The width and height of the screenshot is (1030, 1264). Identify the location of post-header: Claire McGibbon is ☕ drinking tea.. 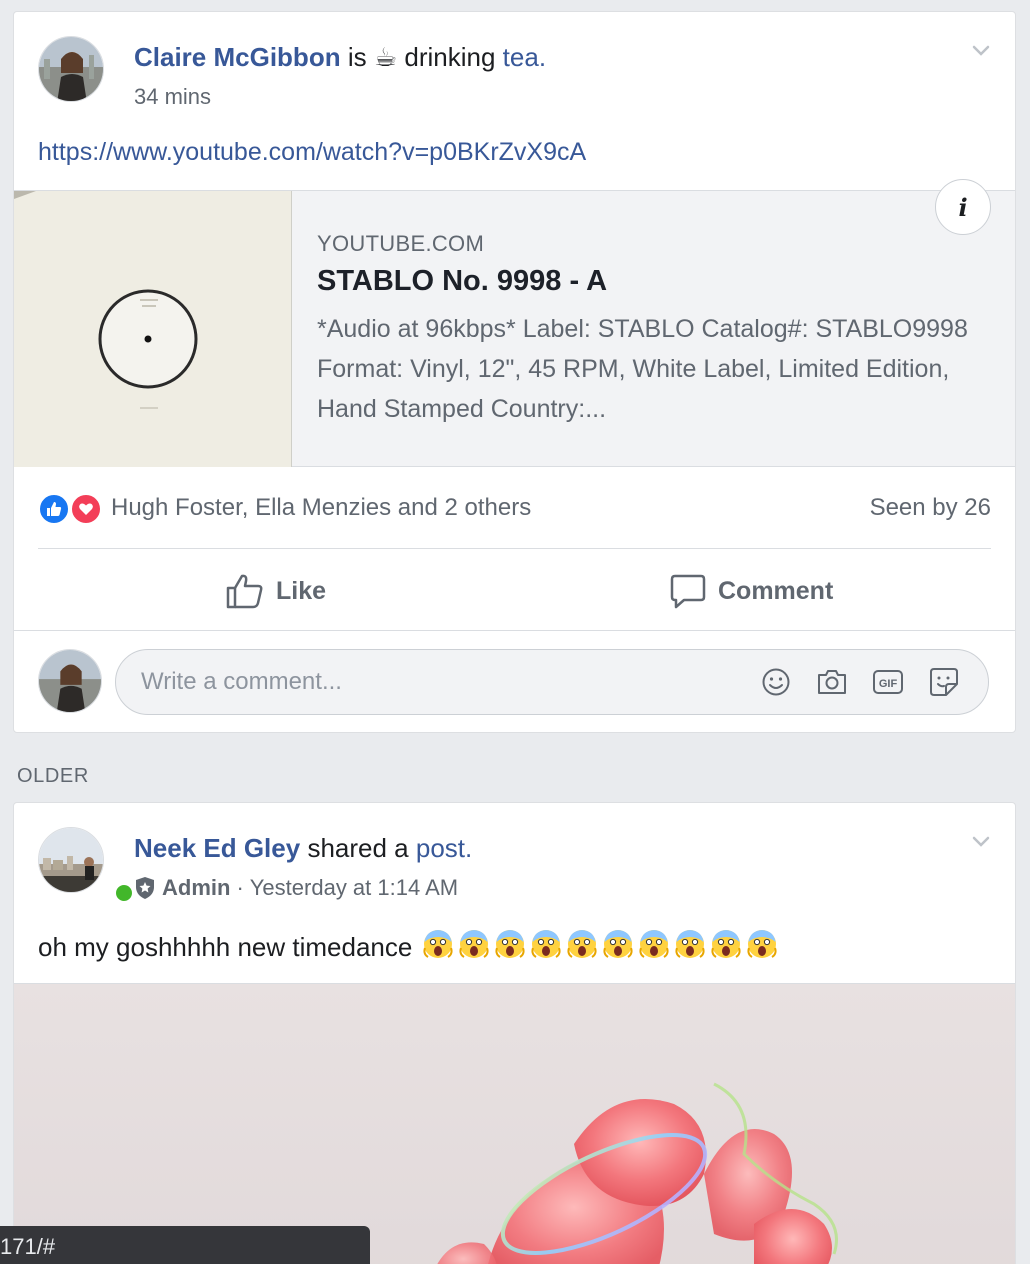
(340, 57).